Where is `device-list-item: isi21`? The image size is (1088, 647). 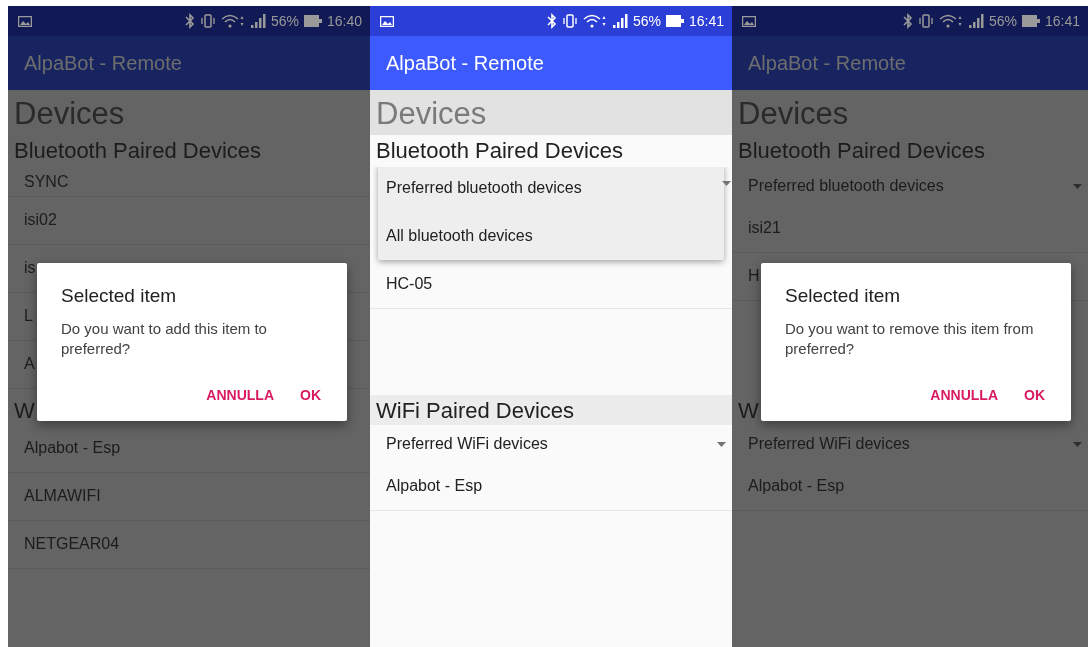
device-list-item: isi21 is located at coordinates (910, 229).